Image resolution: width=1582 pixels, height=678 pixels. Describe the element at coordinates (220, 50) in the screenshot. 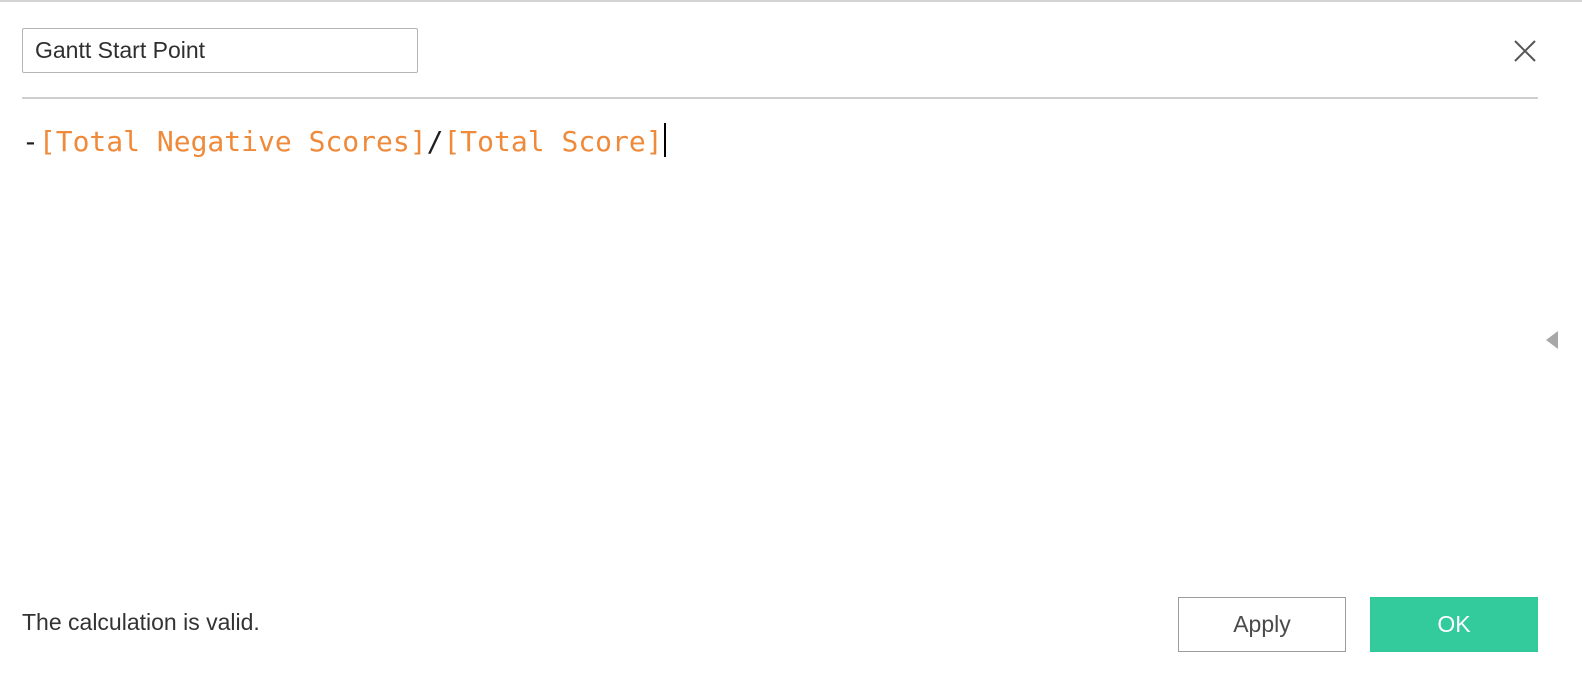

I see `calculation-name-input` at that location.